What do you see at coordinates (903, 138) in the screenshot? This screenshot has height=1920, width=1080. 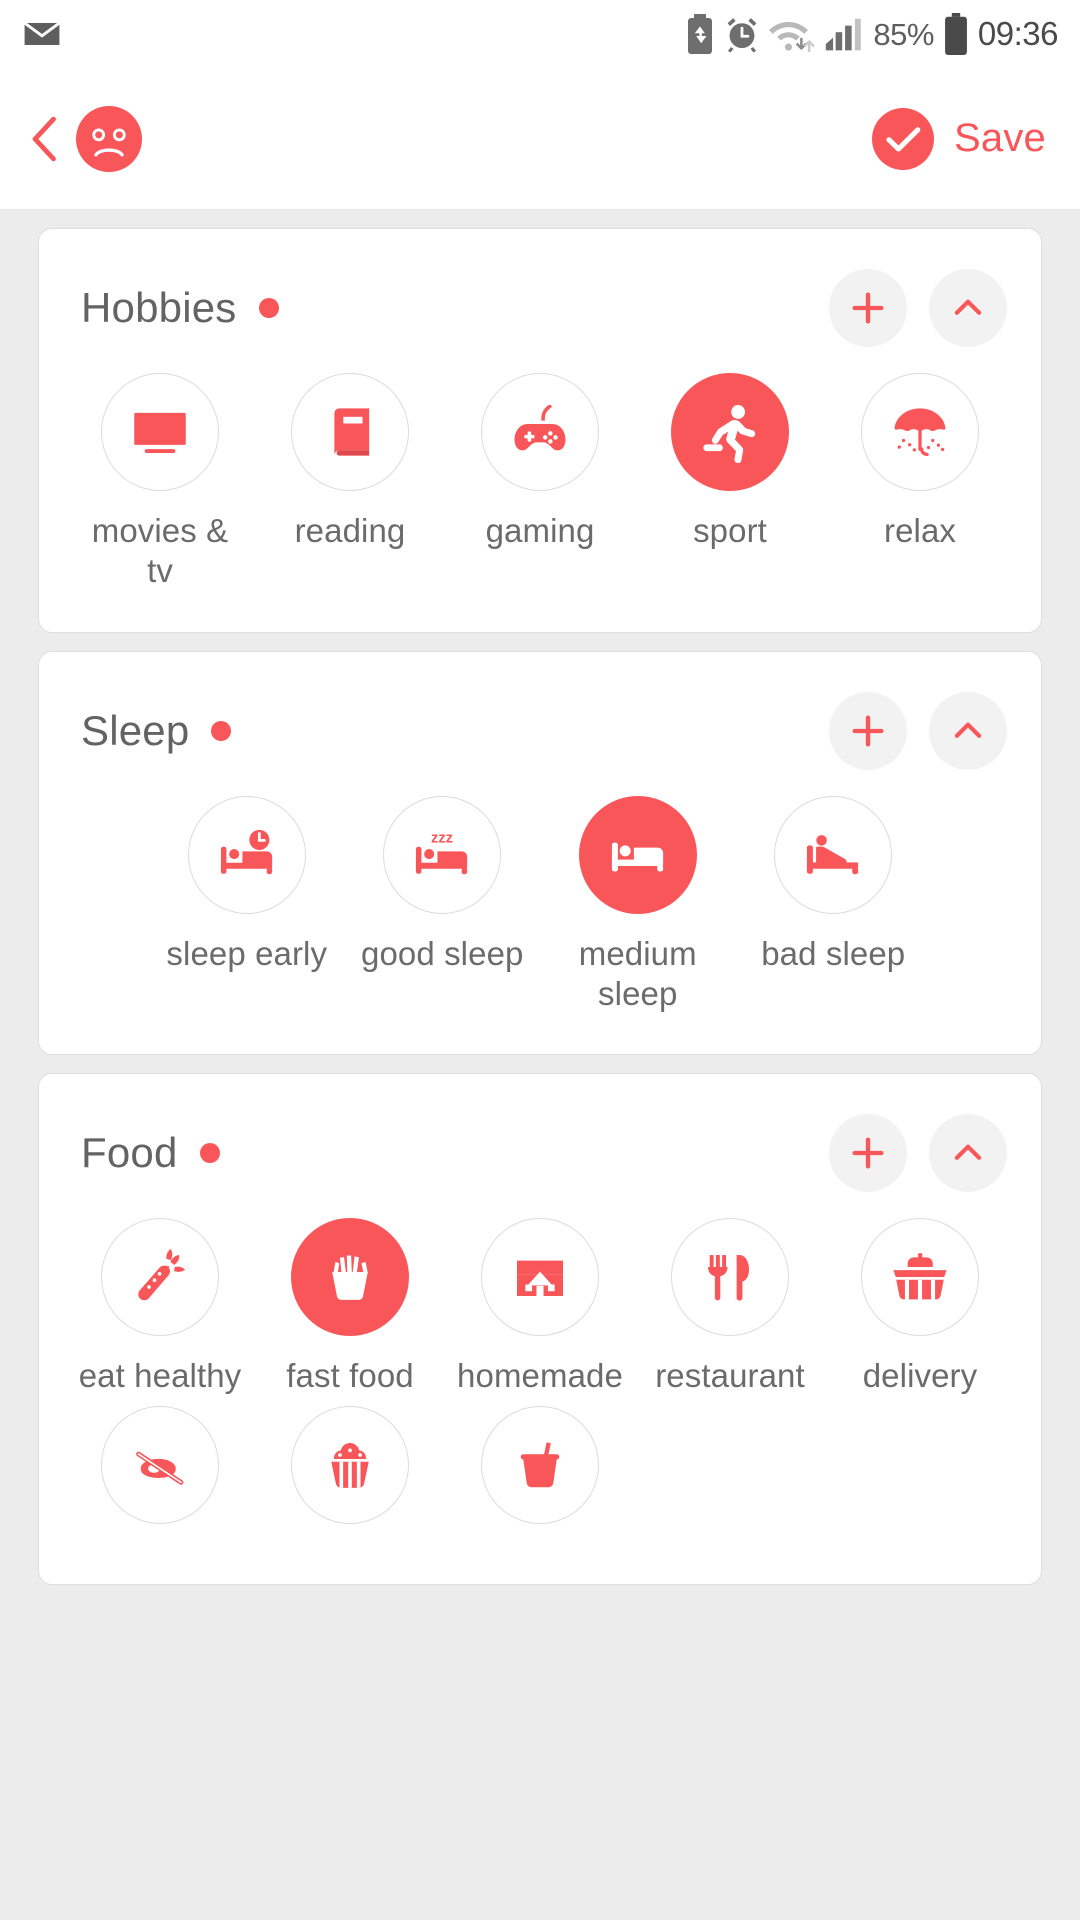 I see `check-circle-icon` at bounding box center [903, 138].